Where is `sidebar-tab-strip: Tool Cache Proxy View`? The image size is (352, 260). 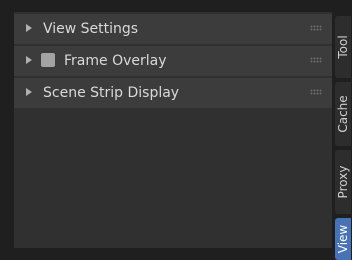
sidebar-tab-strip: Tool Cache Proxy View is located at coordinates (343, 136).